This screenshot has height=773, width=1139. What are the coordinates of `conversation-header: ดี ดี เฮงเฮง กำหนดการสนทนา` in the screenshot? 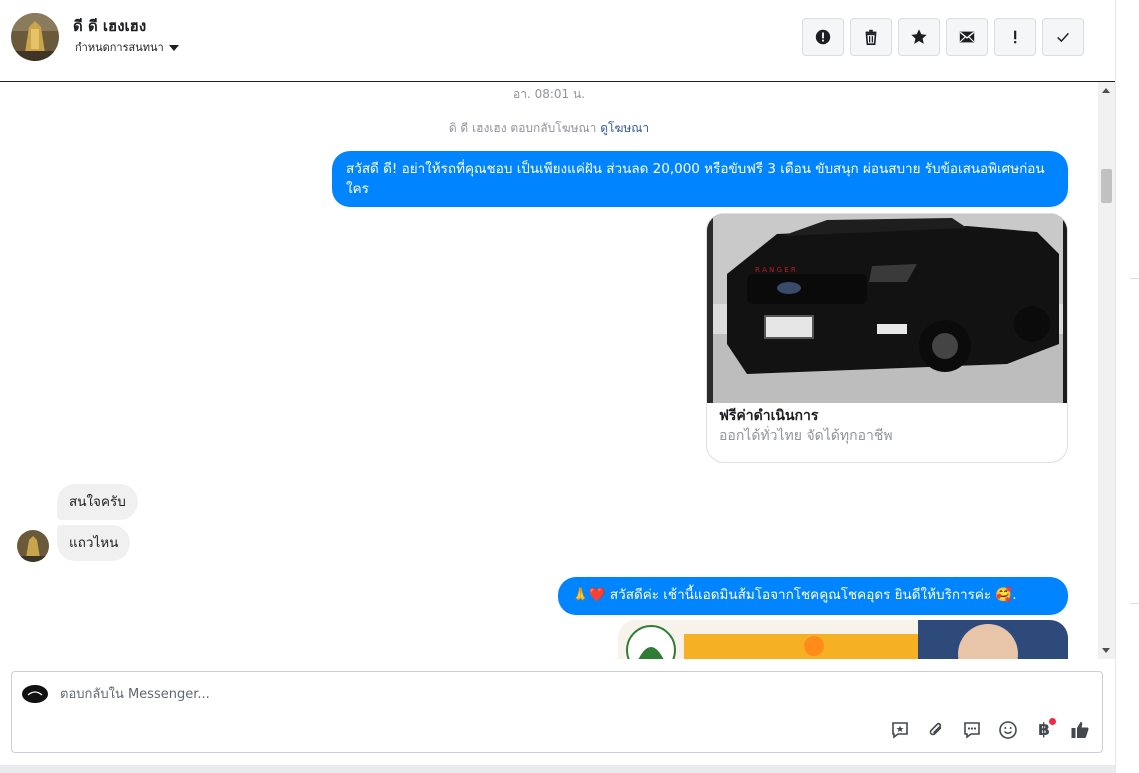 It's located at (557, 41).